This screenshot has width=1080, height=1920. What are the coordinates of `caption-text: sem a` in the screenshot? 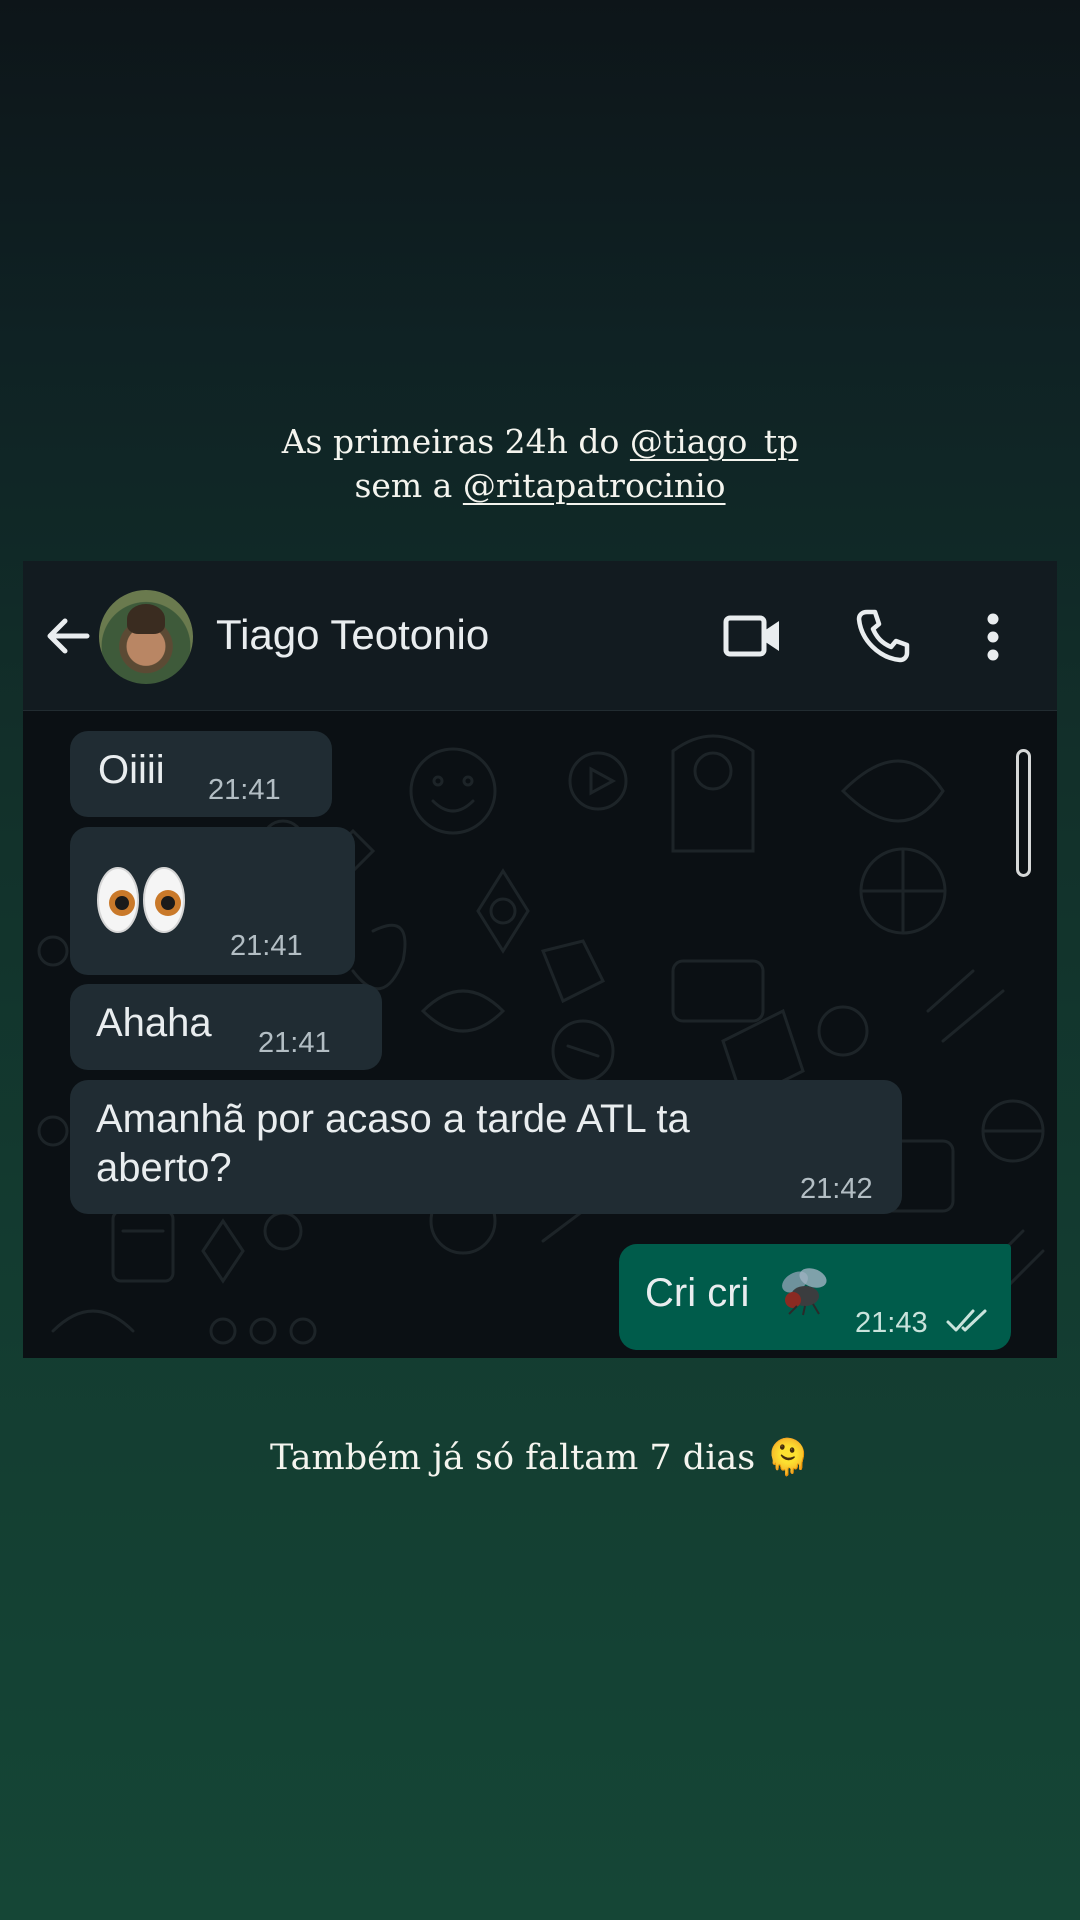 It's located at (408, 485).